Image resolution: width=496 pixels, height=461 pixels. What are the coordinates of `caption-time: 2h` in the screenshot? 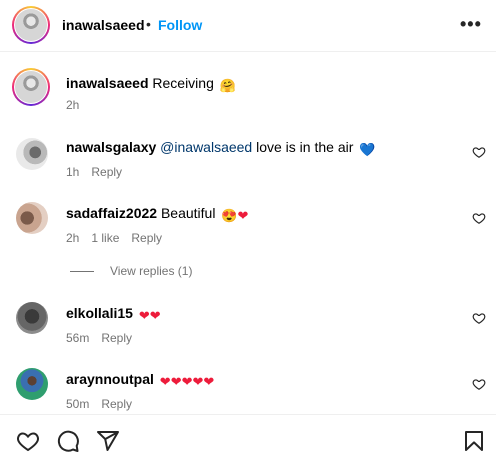 It's located at (73, 105).